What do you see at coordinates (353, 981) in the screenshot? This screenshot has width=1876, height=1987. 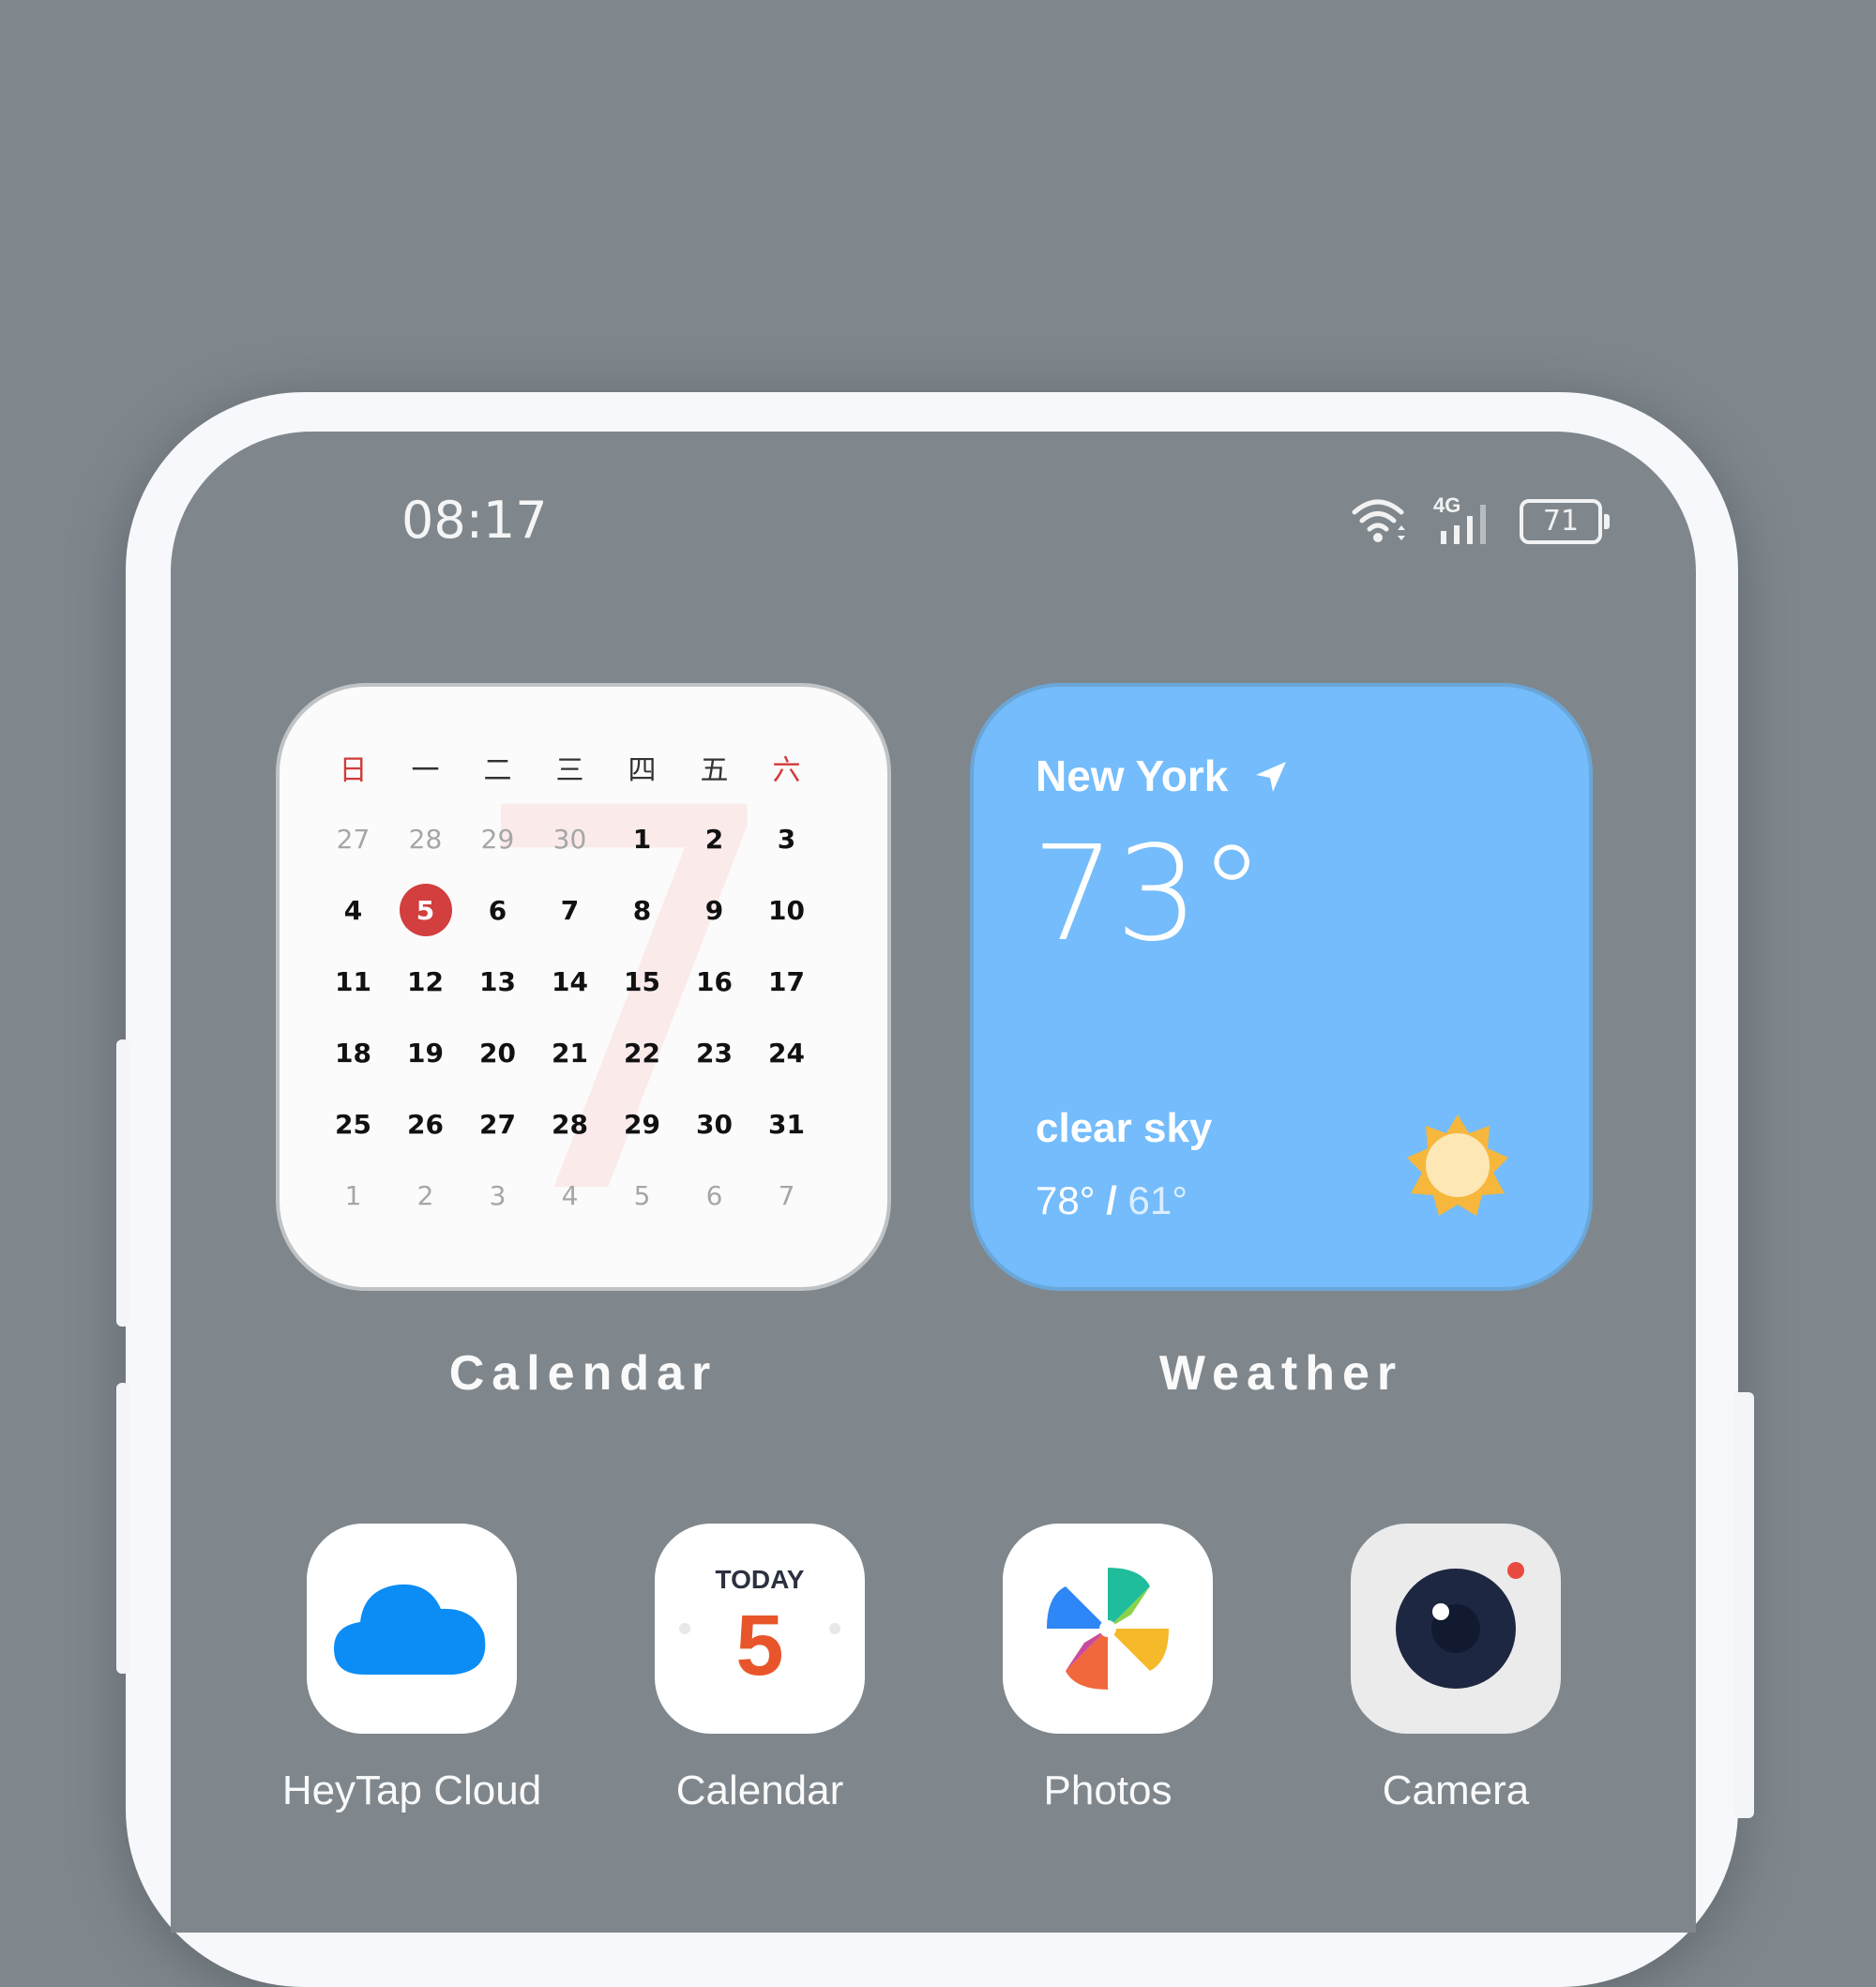 I see `calendar-day: 11` at bounding box center [353, 981].